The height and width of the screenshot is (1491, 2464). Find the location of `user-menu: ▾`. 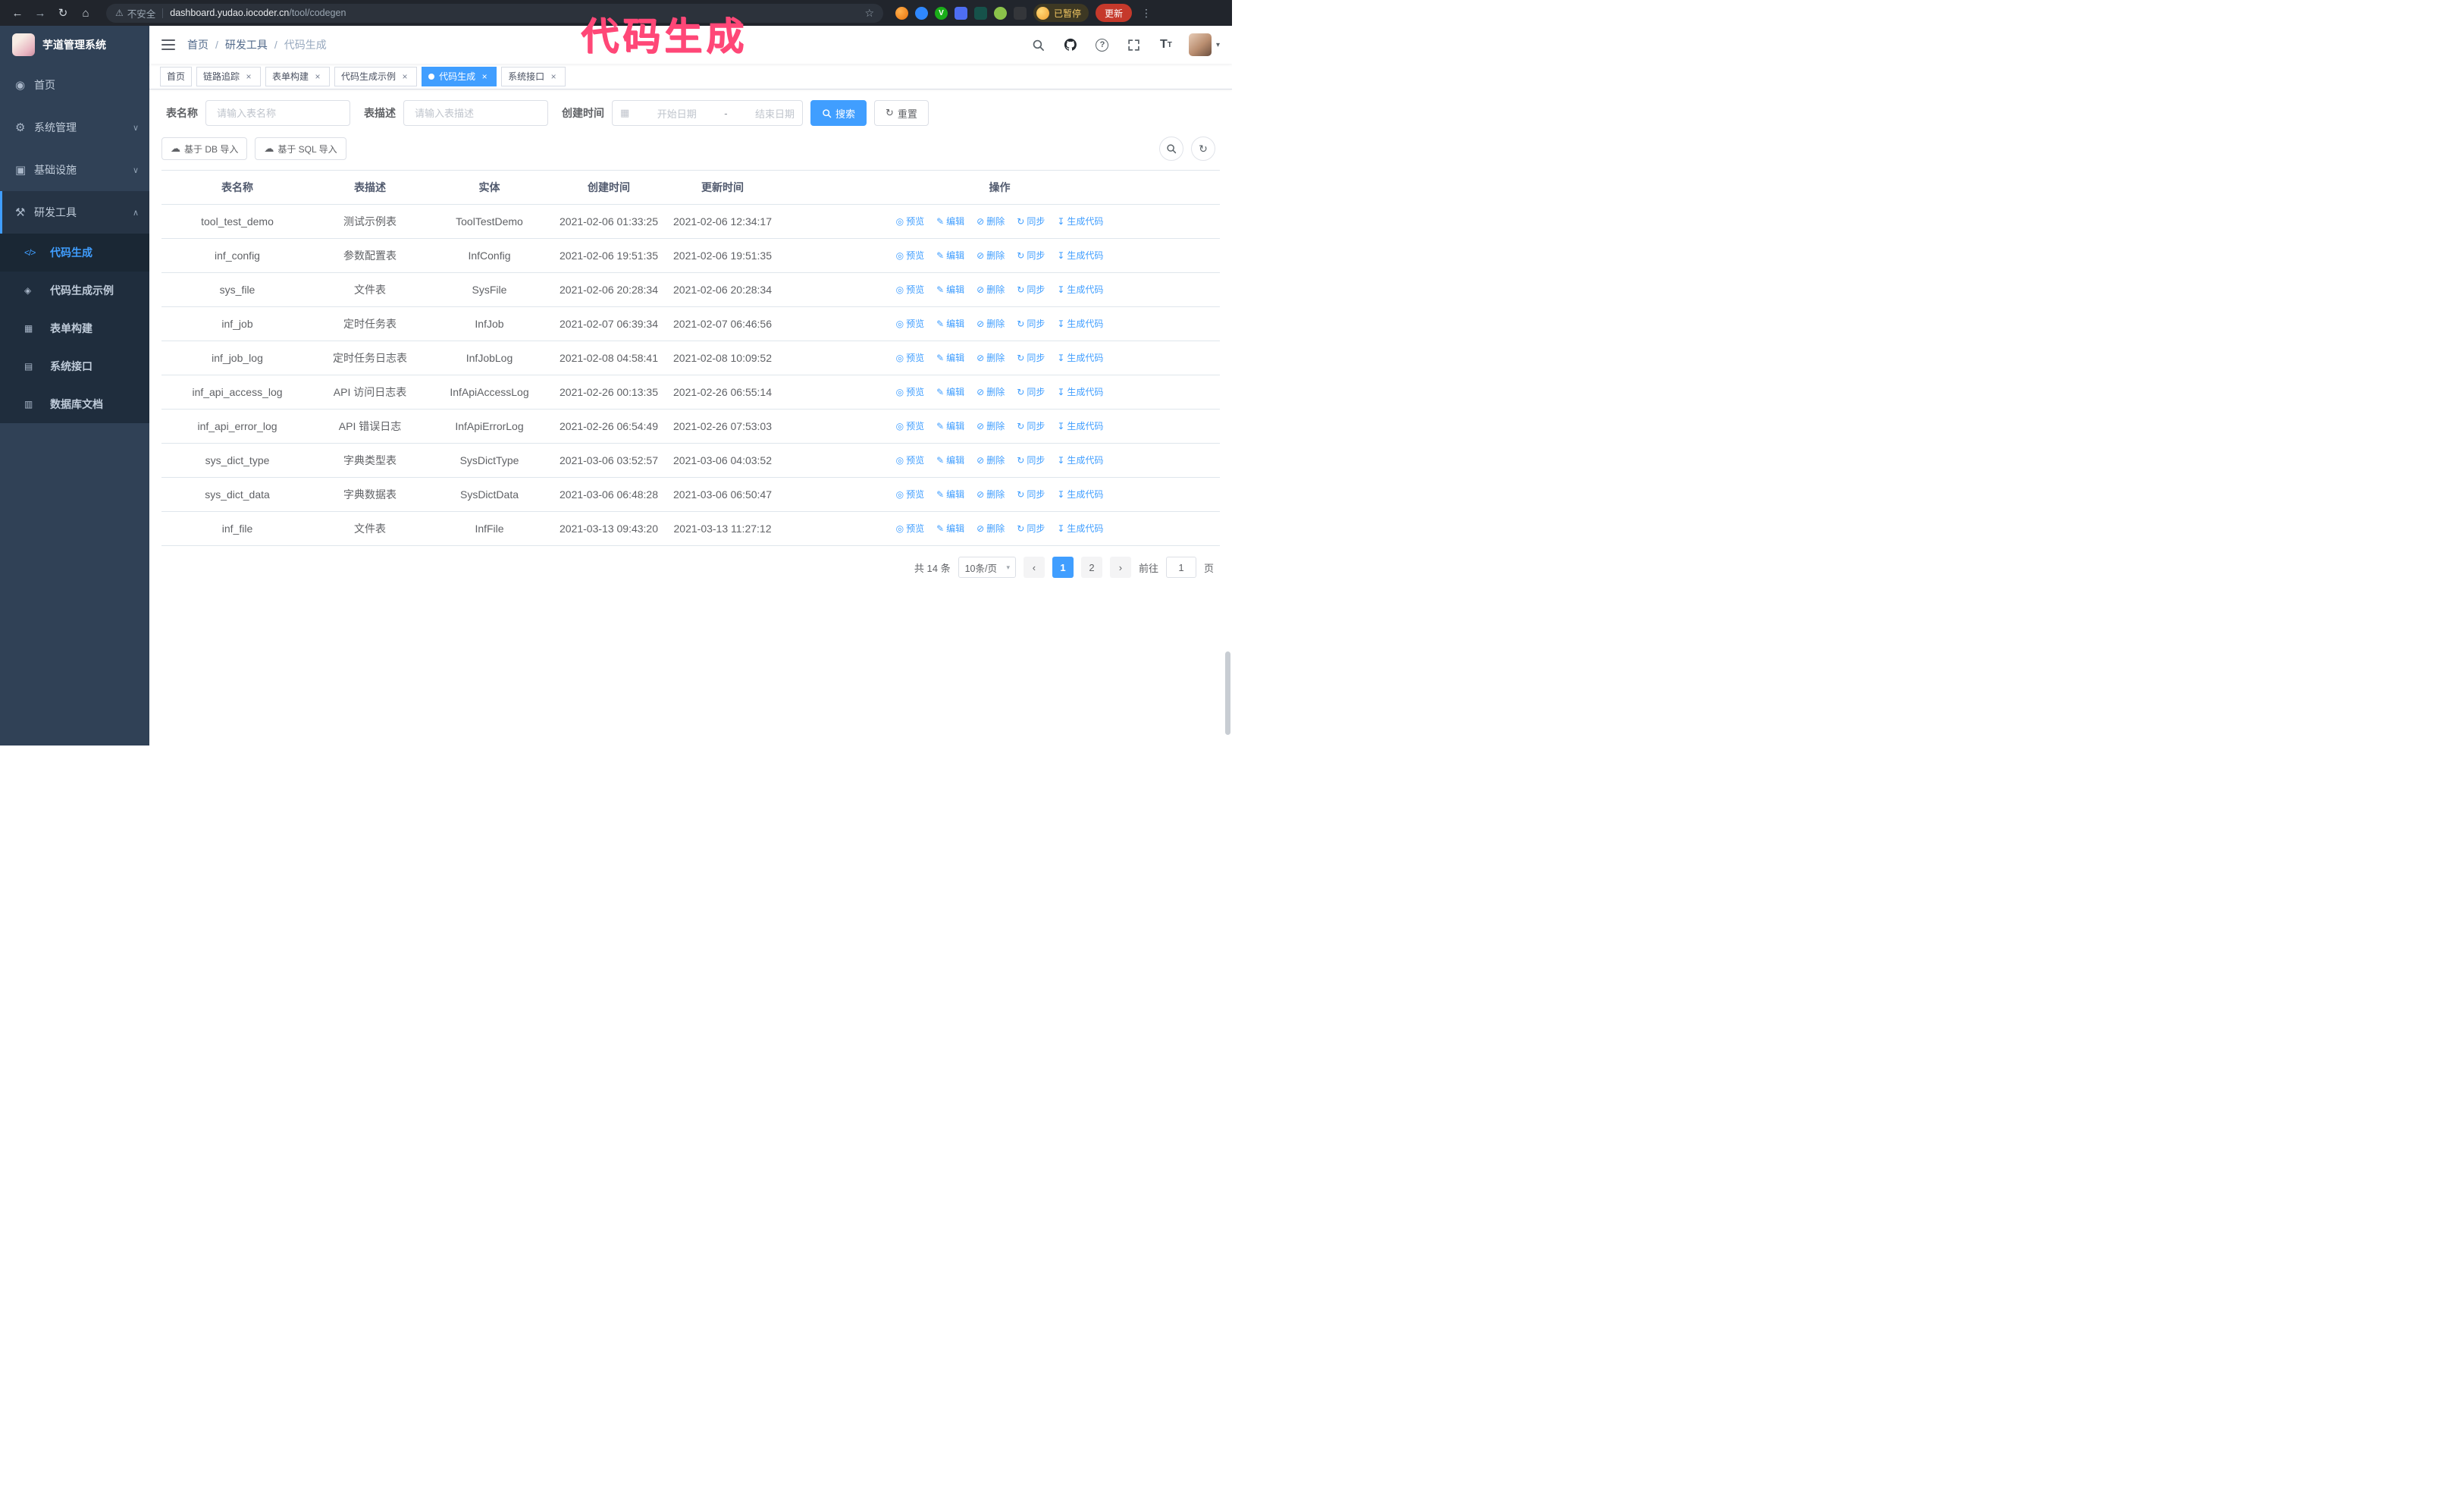

user-menu: ▾ is located at coordinates (1204, 44).